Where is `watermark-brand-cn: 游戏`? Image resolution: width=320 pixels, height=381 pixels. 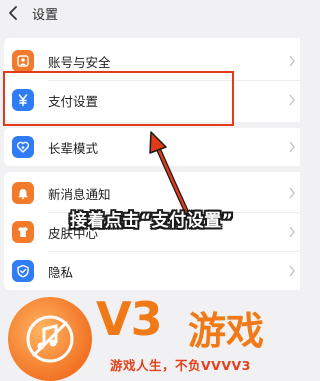
watermark-brand-cn: 游戏 is located at coordinates (226, 331).